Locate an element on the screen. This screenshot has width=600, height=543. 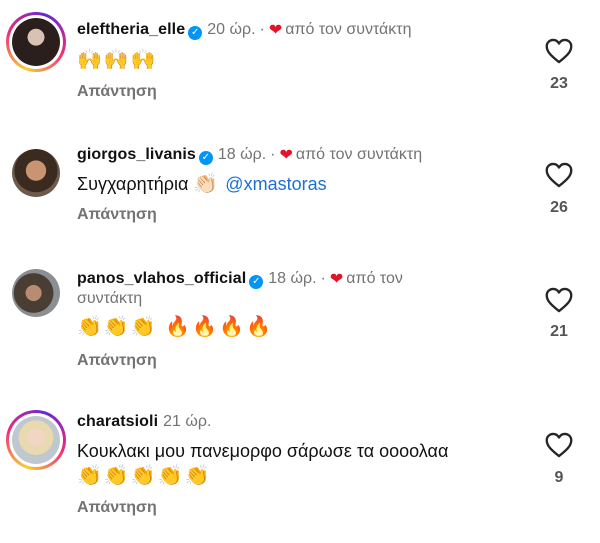
comment-text: Κουκλακι μου πανεμορφο σάρωσε τα οοοολαα is located at coordinates (262, 451).